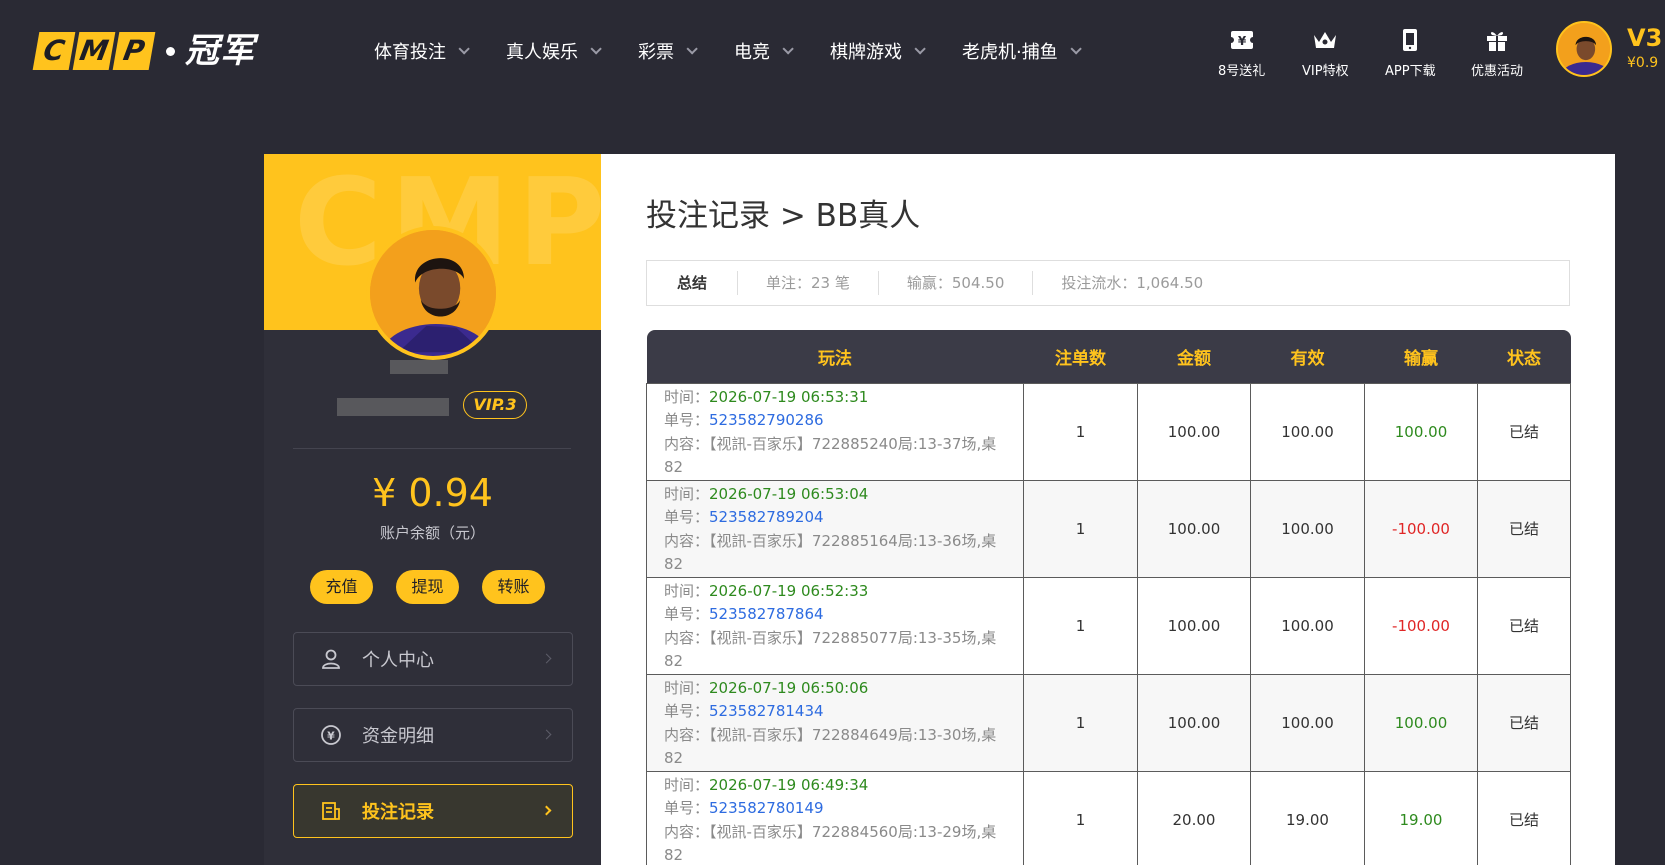 Image resolution: width=1665 pixels, height=865 pixels. Describe the element at coordinates (1497, 71) in the screenshot. I see `quick-link-label: 优惠活动` at that location.